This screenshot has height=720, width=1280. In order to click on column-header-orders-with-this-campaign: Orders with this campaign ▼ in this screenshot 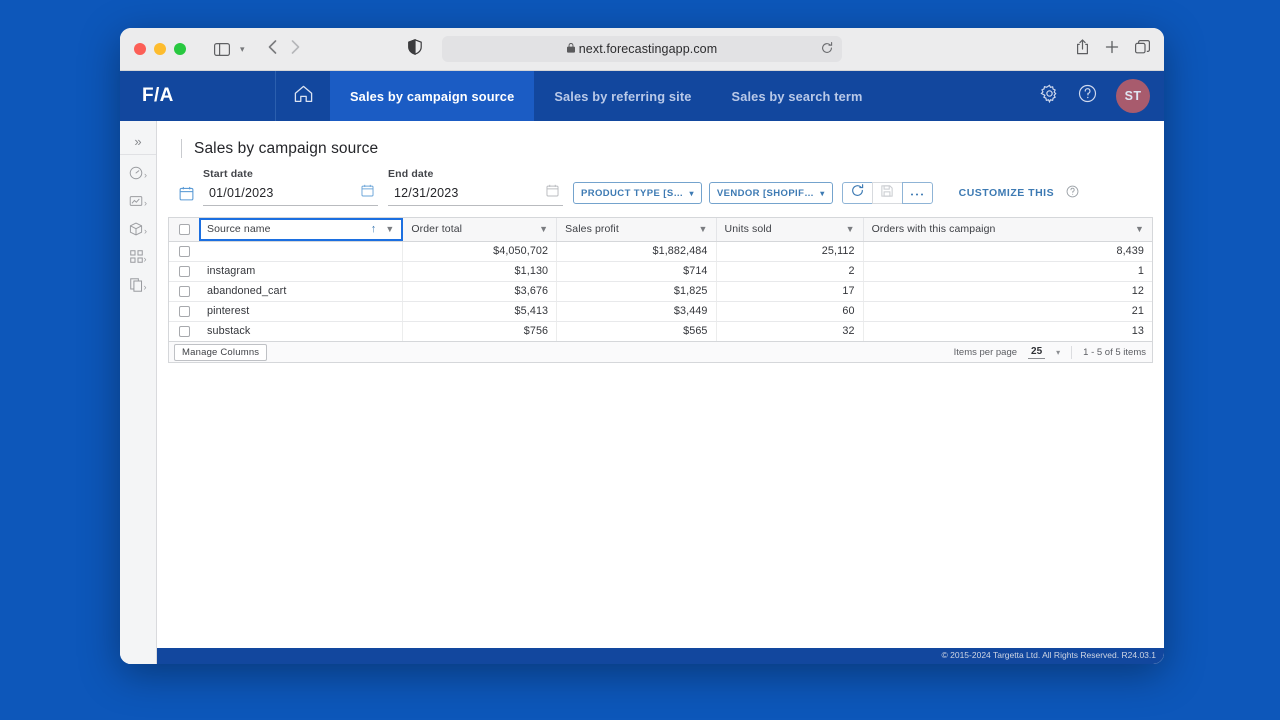, I will do `click(1007, 230)`.